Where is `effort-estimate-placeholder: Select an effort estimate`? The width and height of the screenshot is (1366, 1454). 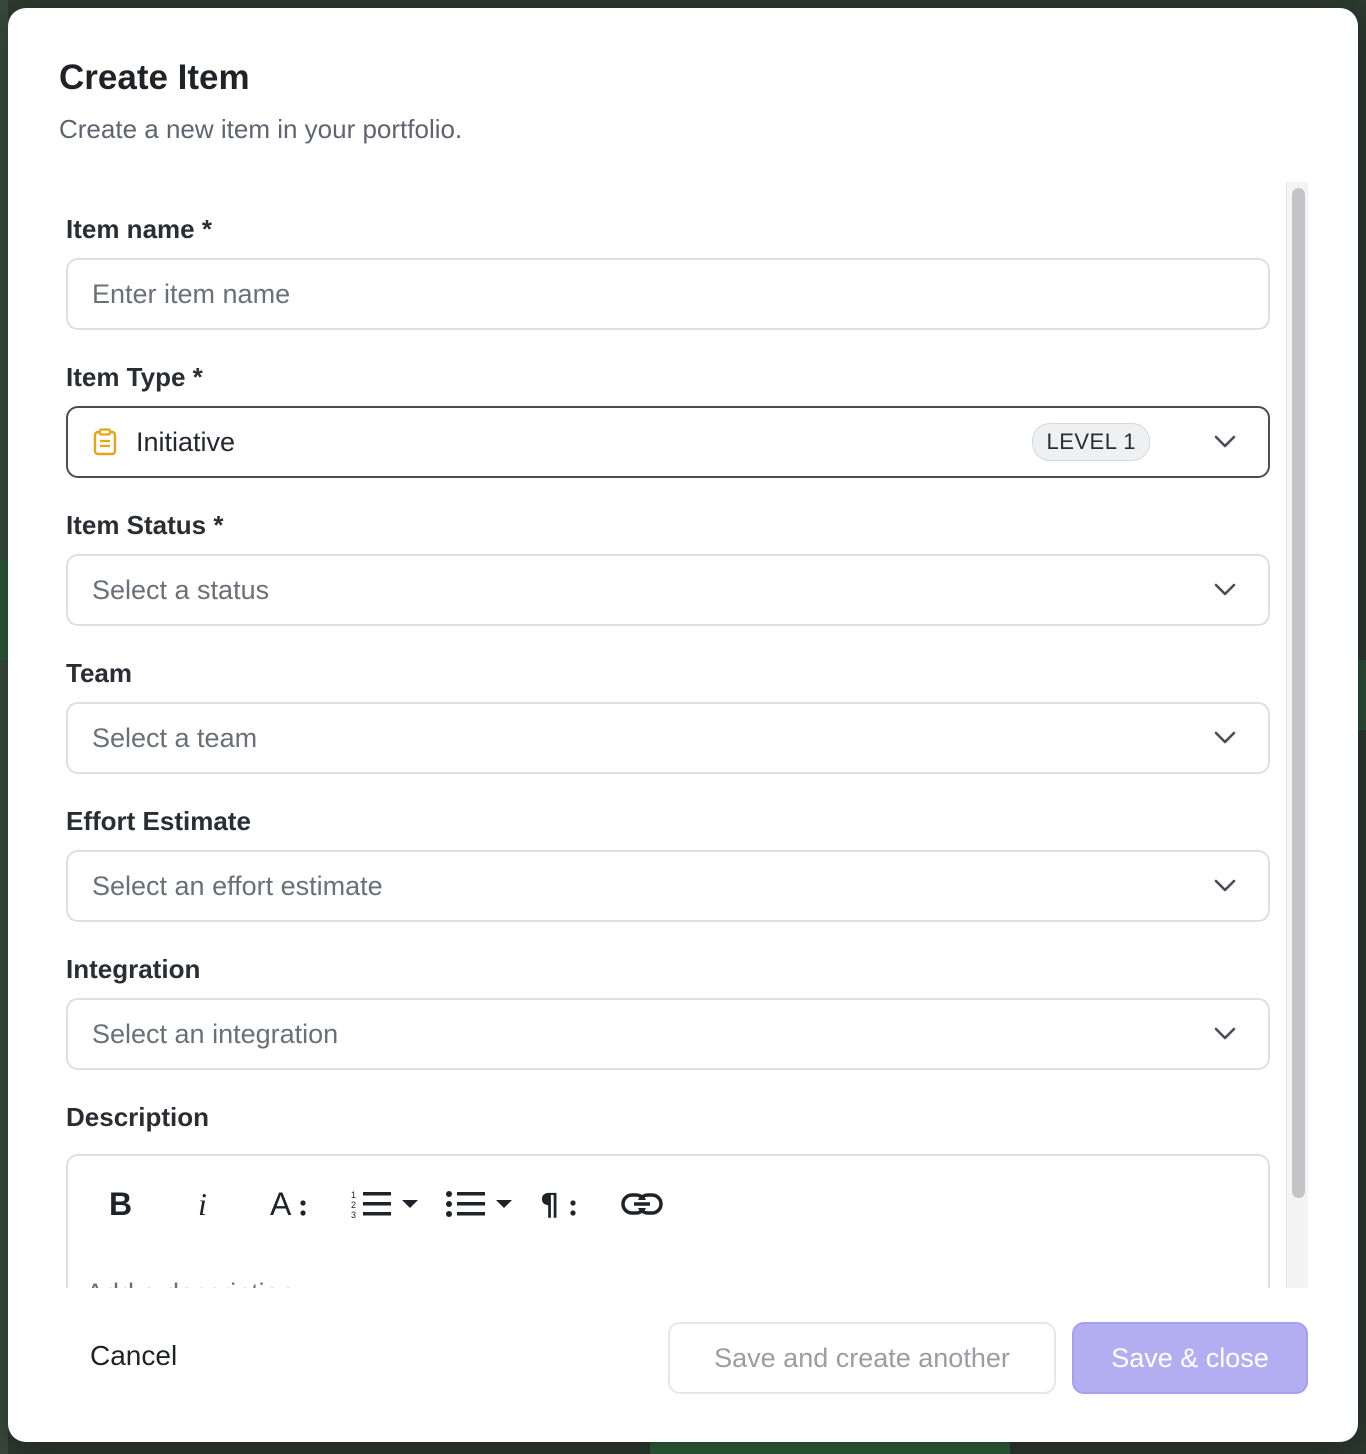
effort-estimate-placeholder: Select an effort estimate is located at coordinates (237, 885).